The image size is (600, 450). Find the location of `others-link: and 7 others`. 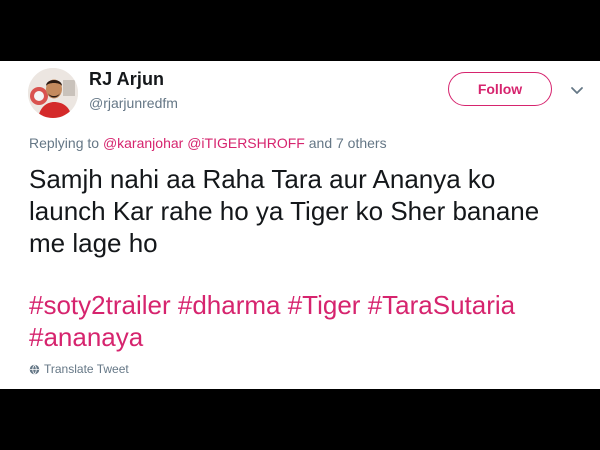

others-link: and 7 others is located at coordinates (348, 143).